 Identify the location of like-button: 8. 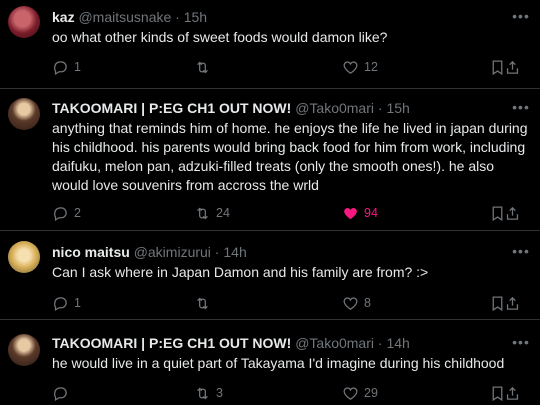
(356, 303).